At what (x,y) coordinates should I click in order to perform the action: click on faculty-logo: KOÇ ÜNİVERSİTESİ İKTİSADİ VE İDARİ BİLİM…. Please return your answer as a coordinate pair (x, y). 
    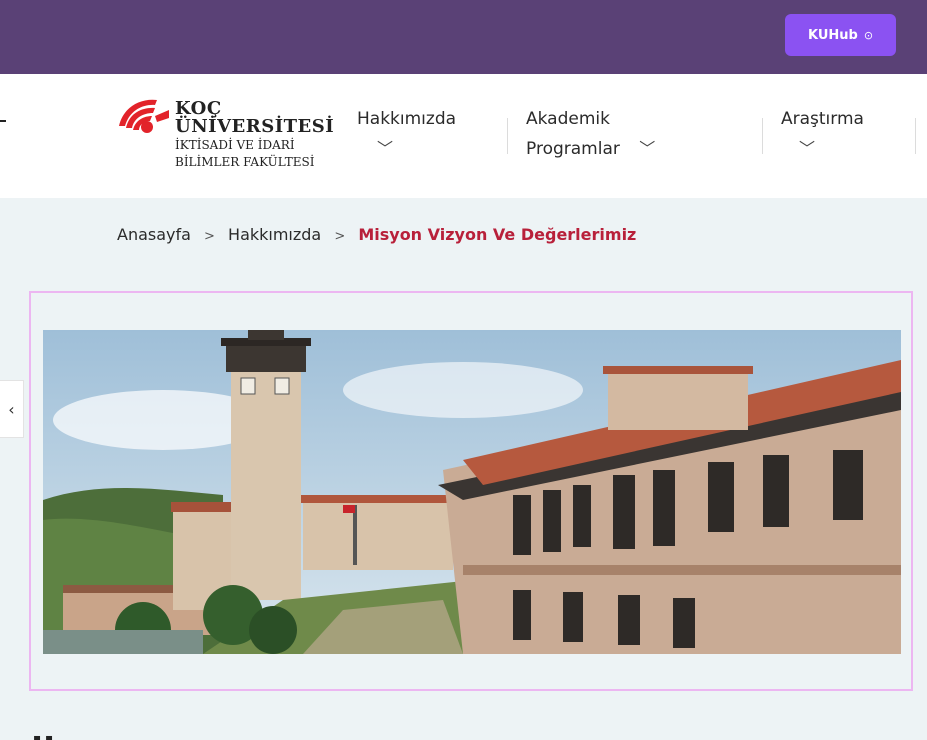
    Looking at the image, I should click on (226, 136).